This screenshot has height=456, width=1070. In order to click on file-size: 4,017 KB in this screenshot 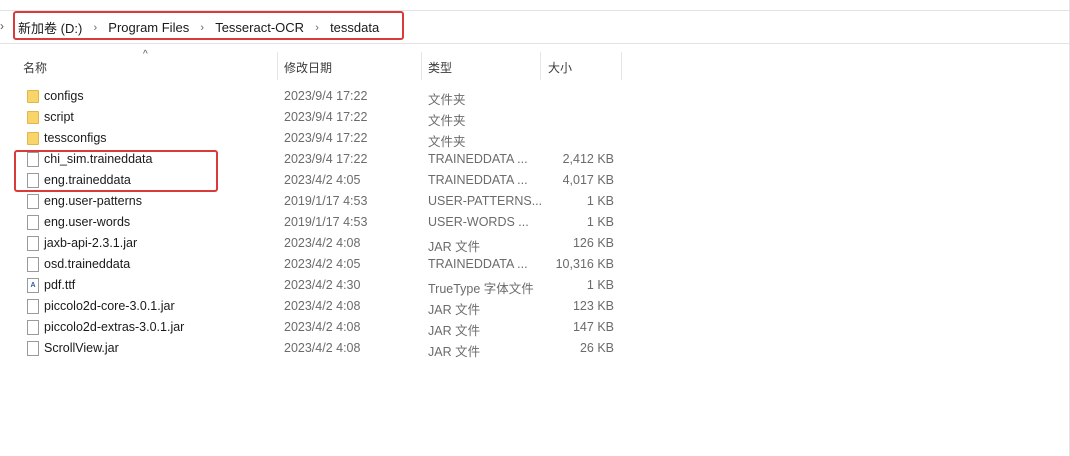, I will do `click(588, 180)`.